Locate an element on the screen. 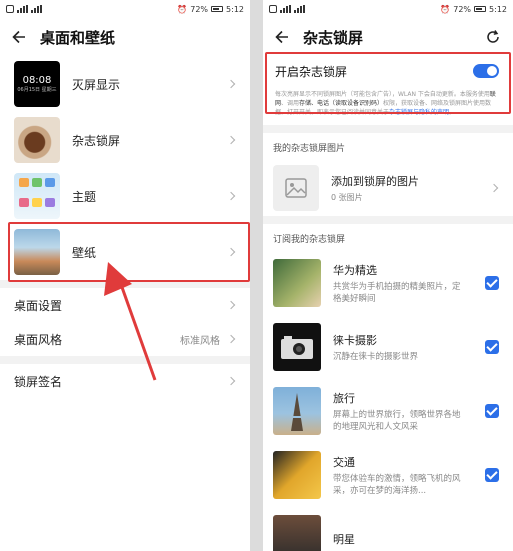  page-title: 桌面和壁纸 is located at coordinates (78, 37).